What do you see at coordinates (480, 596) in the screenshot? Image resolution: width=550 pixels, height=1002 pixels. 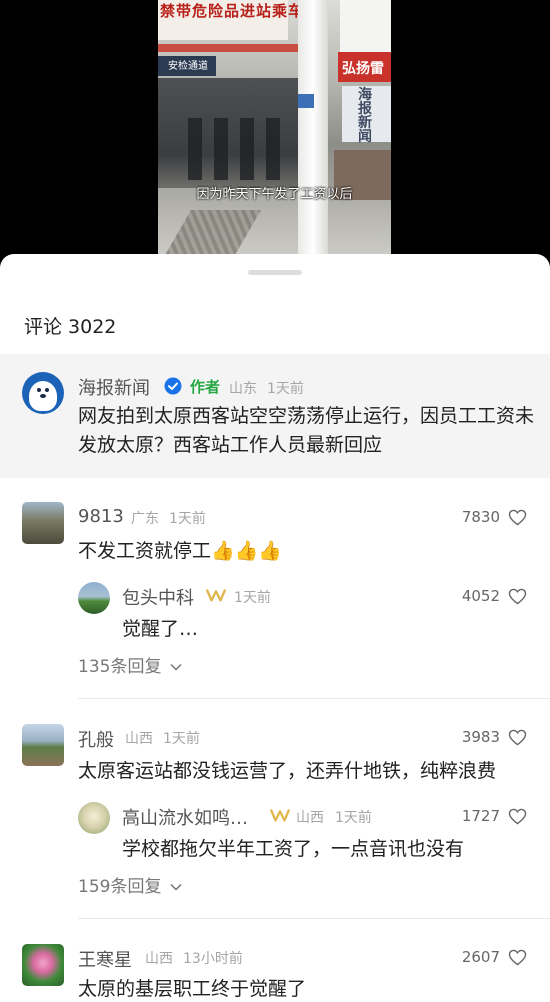 I see `like-count: 4052` at bounding box center [480, 596].